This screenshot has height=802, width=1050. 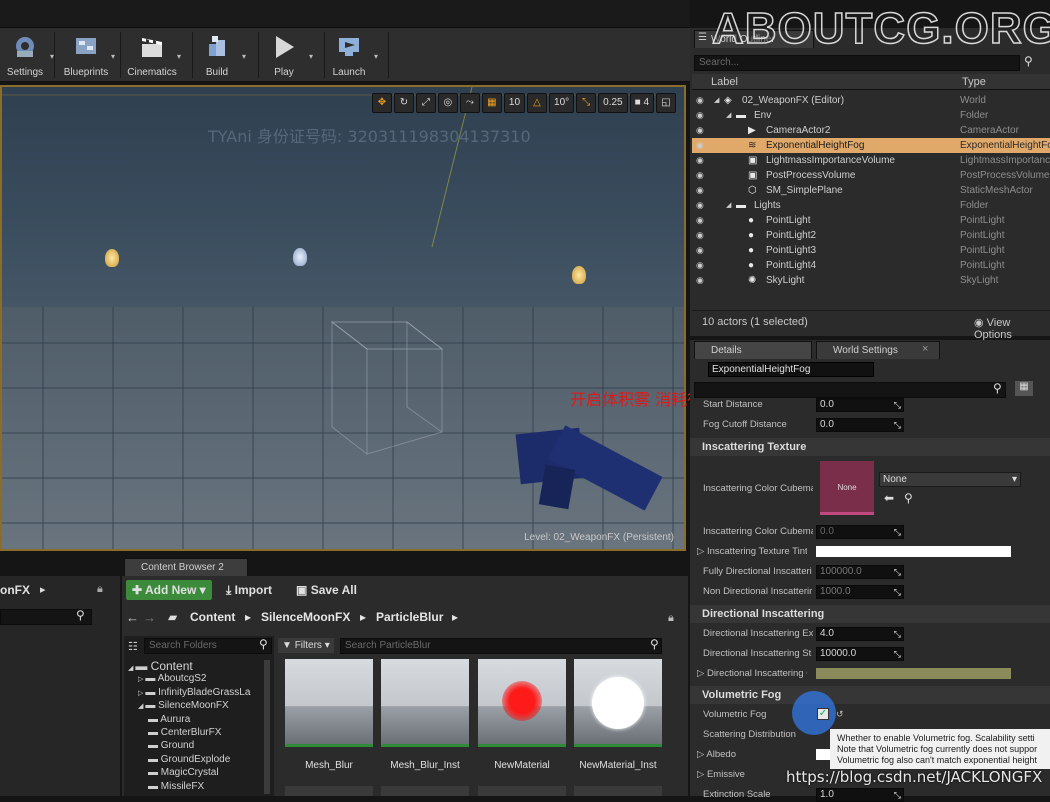 What do you see at coordinates (133, 646) in the screenshot?
I see `sources-icon: ☷` at bounding box center [133, 646].